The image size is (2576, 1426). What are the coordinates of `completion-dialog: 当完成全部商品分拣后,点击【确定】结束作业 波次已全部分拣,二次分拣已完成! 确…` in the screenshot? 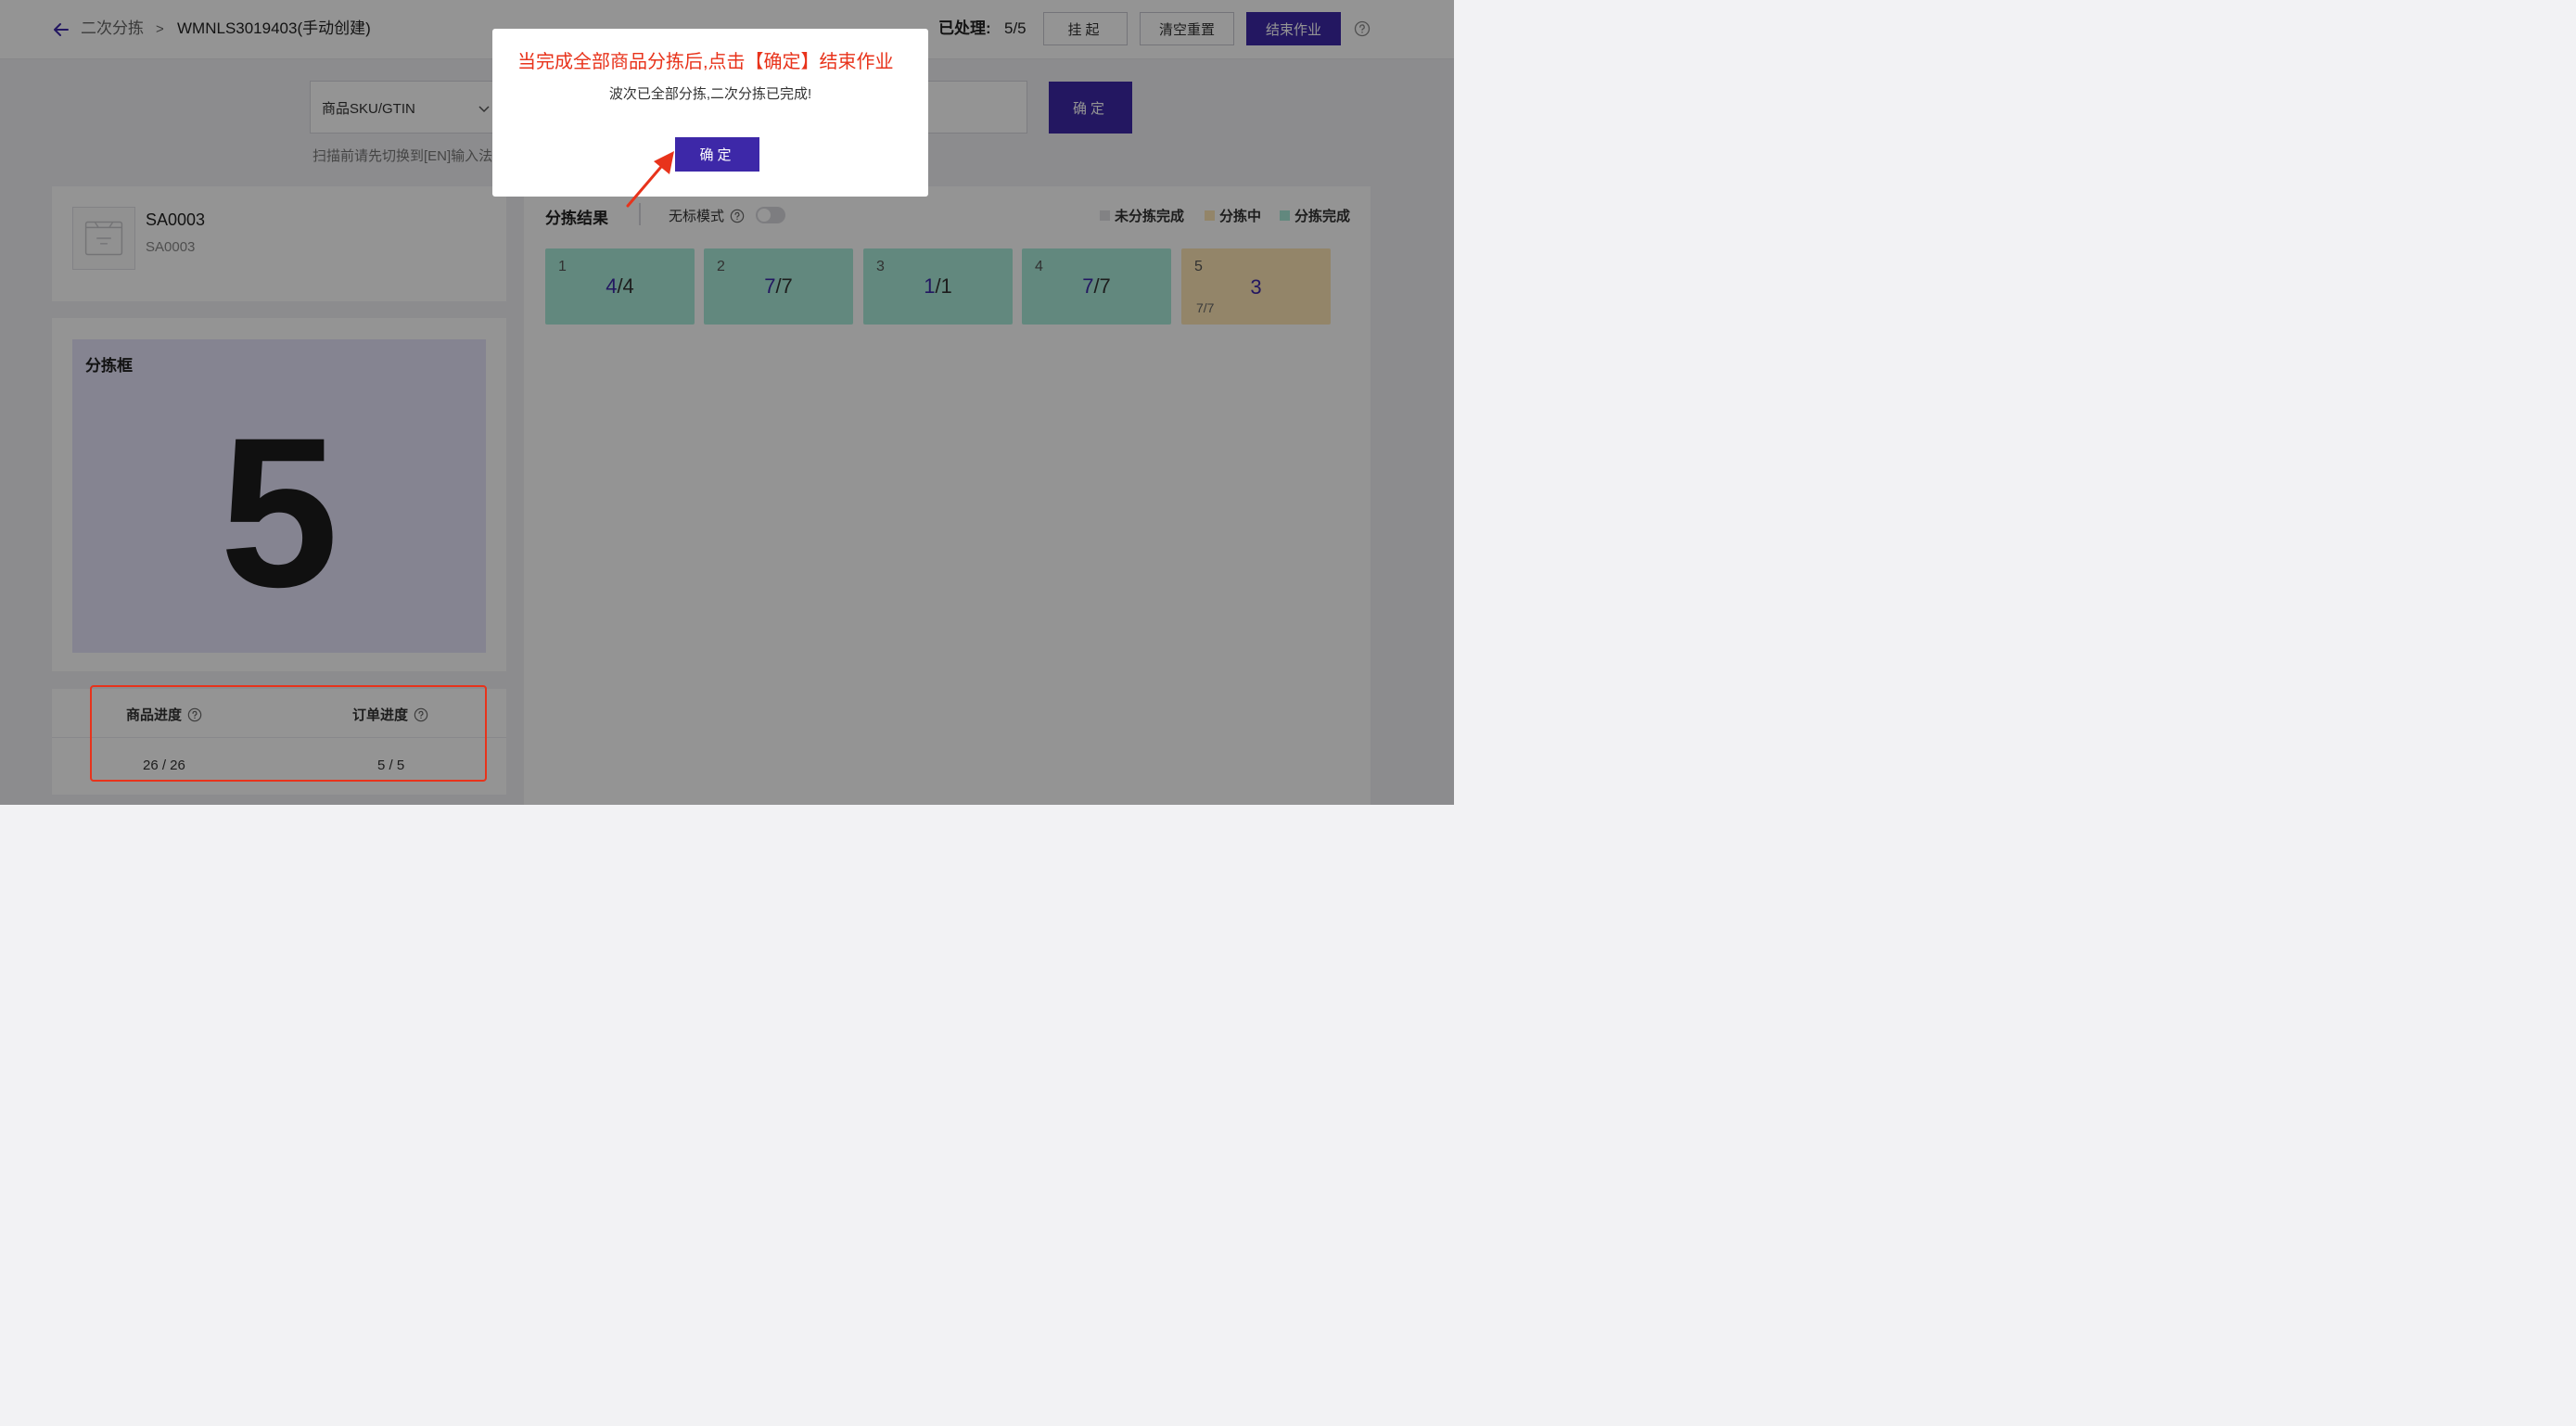 It's located at (710, 113).